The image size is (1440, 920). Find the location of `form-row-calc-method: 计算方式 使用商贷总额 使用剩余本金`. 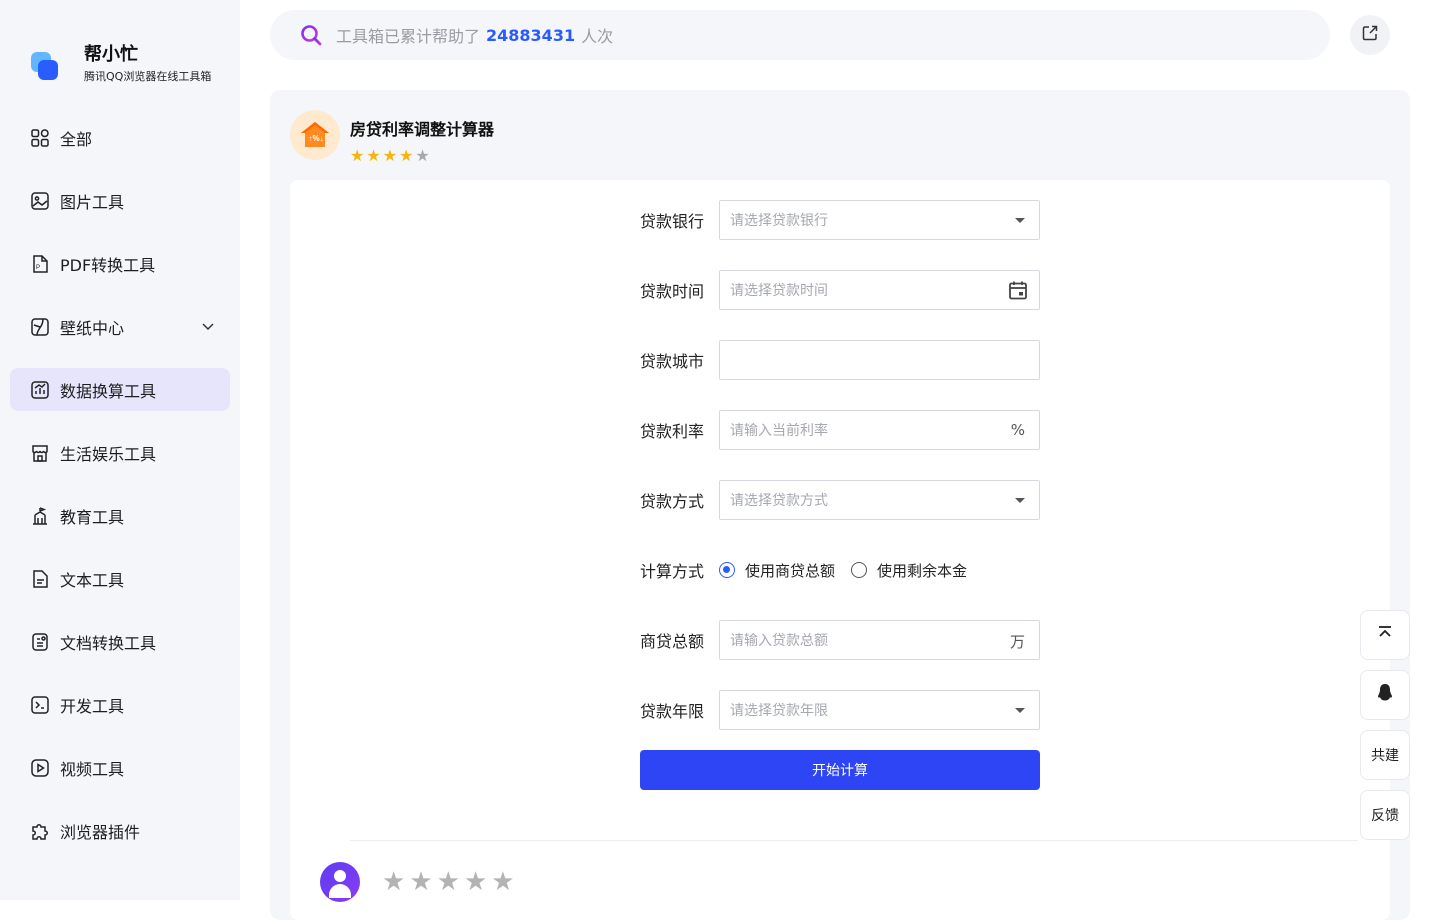

form-row-calc-method: 计算方式 使用商贷总额 使用剩余本金 is located at coordinates (840, 570).